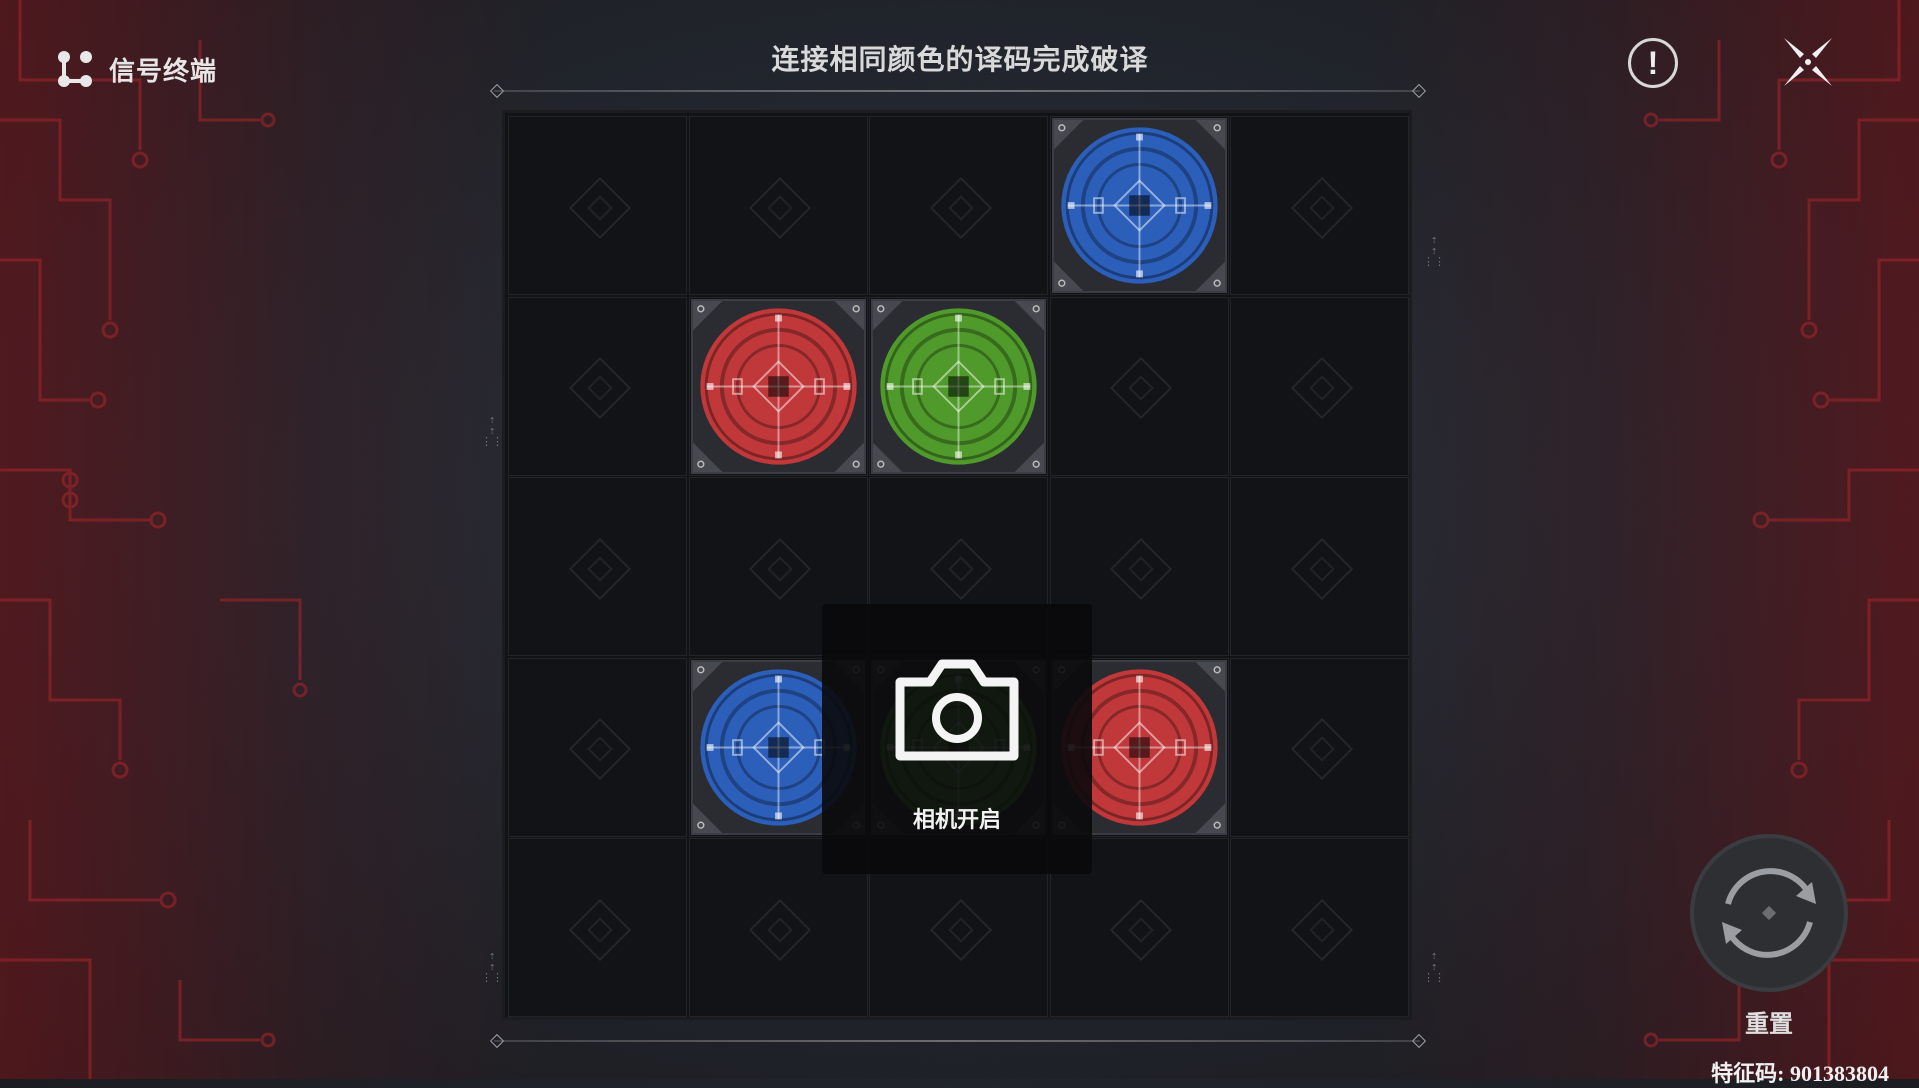 The width and height of the screenshot is (1919, 1088). I want to click on close-icon, so click(1808, 62).